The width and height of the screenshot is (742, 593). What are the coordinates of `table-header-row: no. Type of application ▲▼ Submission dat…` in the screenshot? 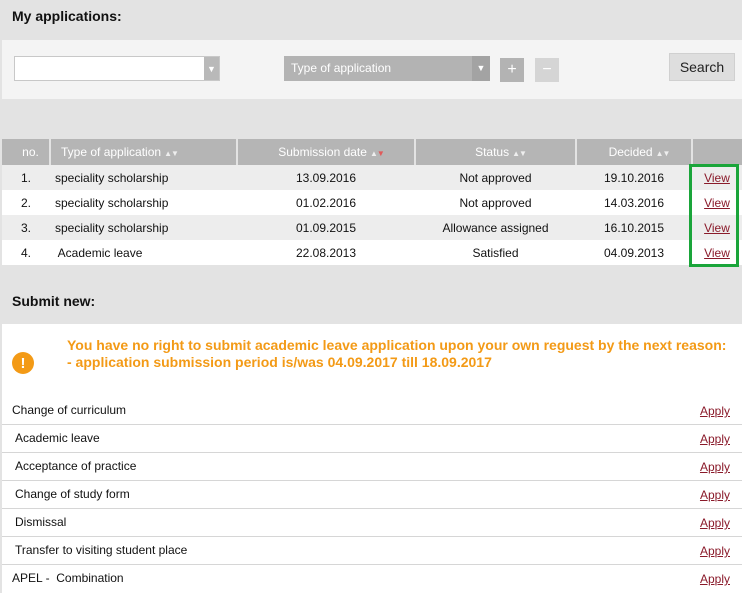 It's located at (372, 152).